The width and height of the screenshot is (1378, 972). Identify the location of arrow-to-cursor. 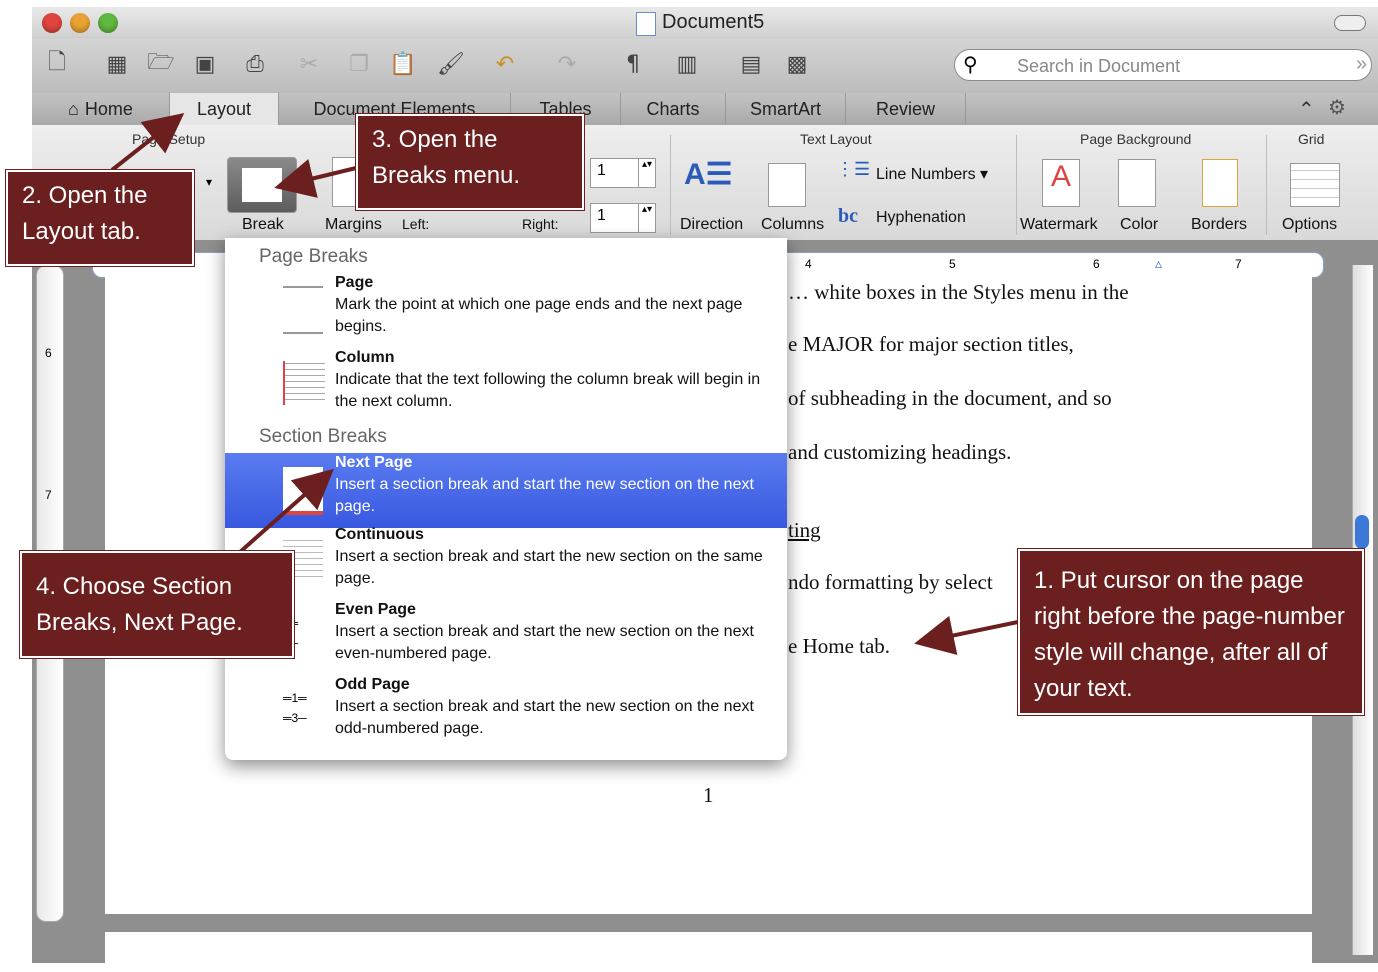
(966, 635).